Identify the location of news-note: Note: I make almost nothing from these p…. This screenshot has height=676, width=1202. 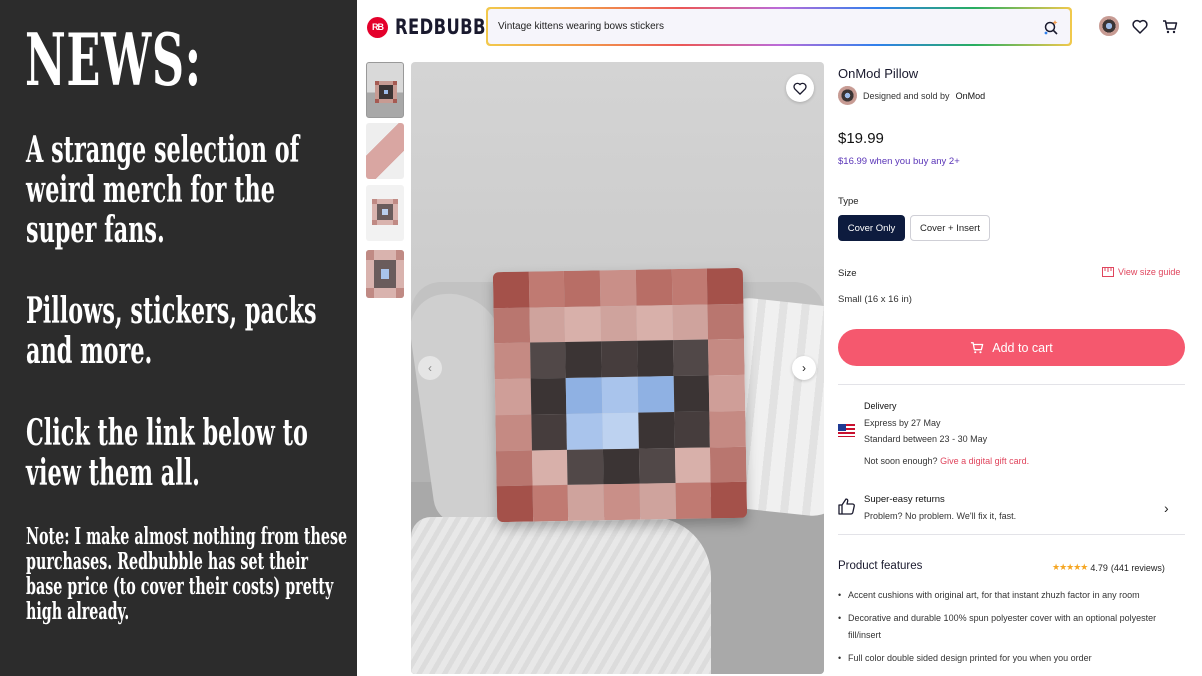
(187, 574).